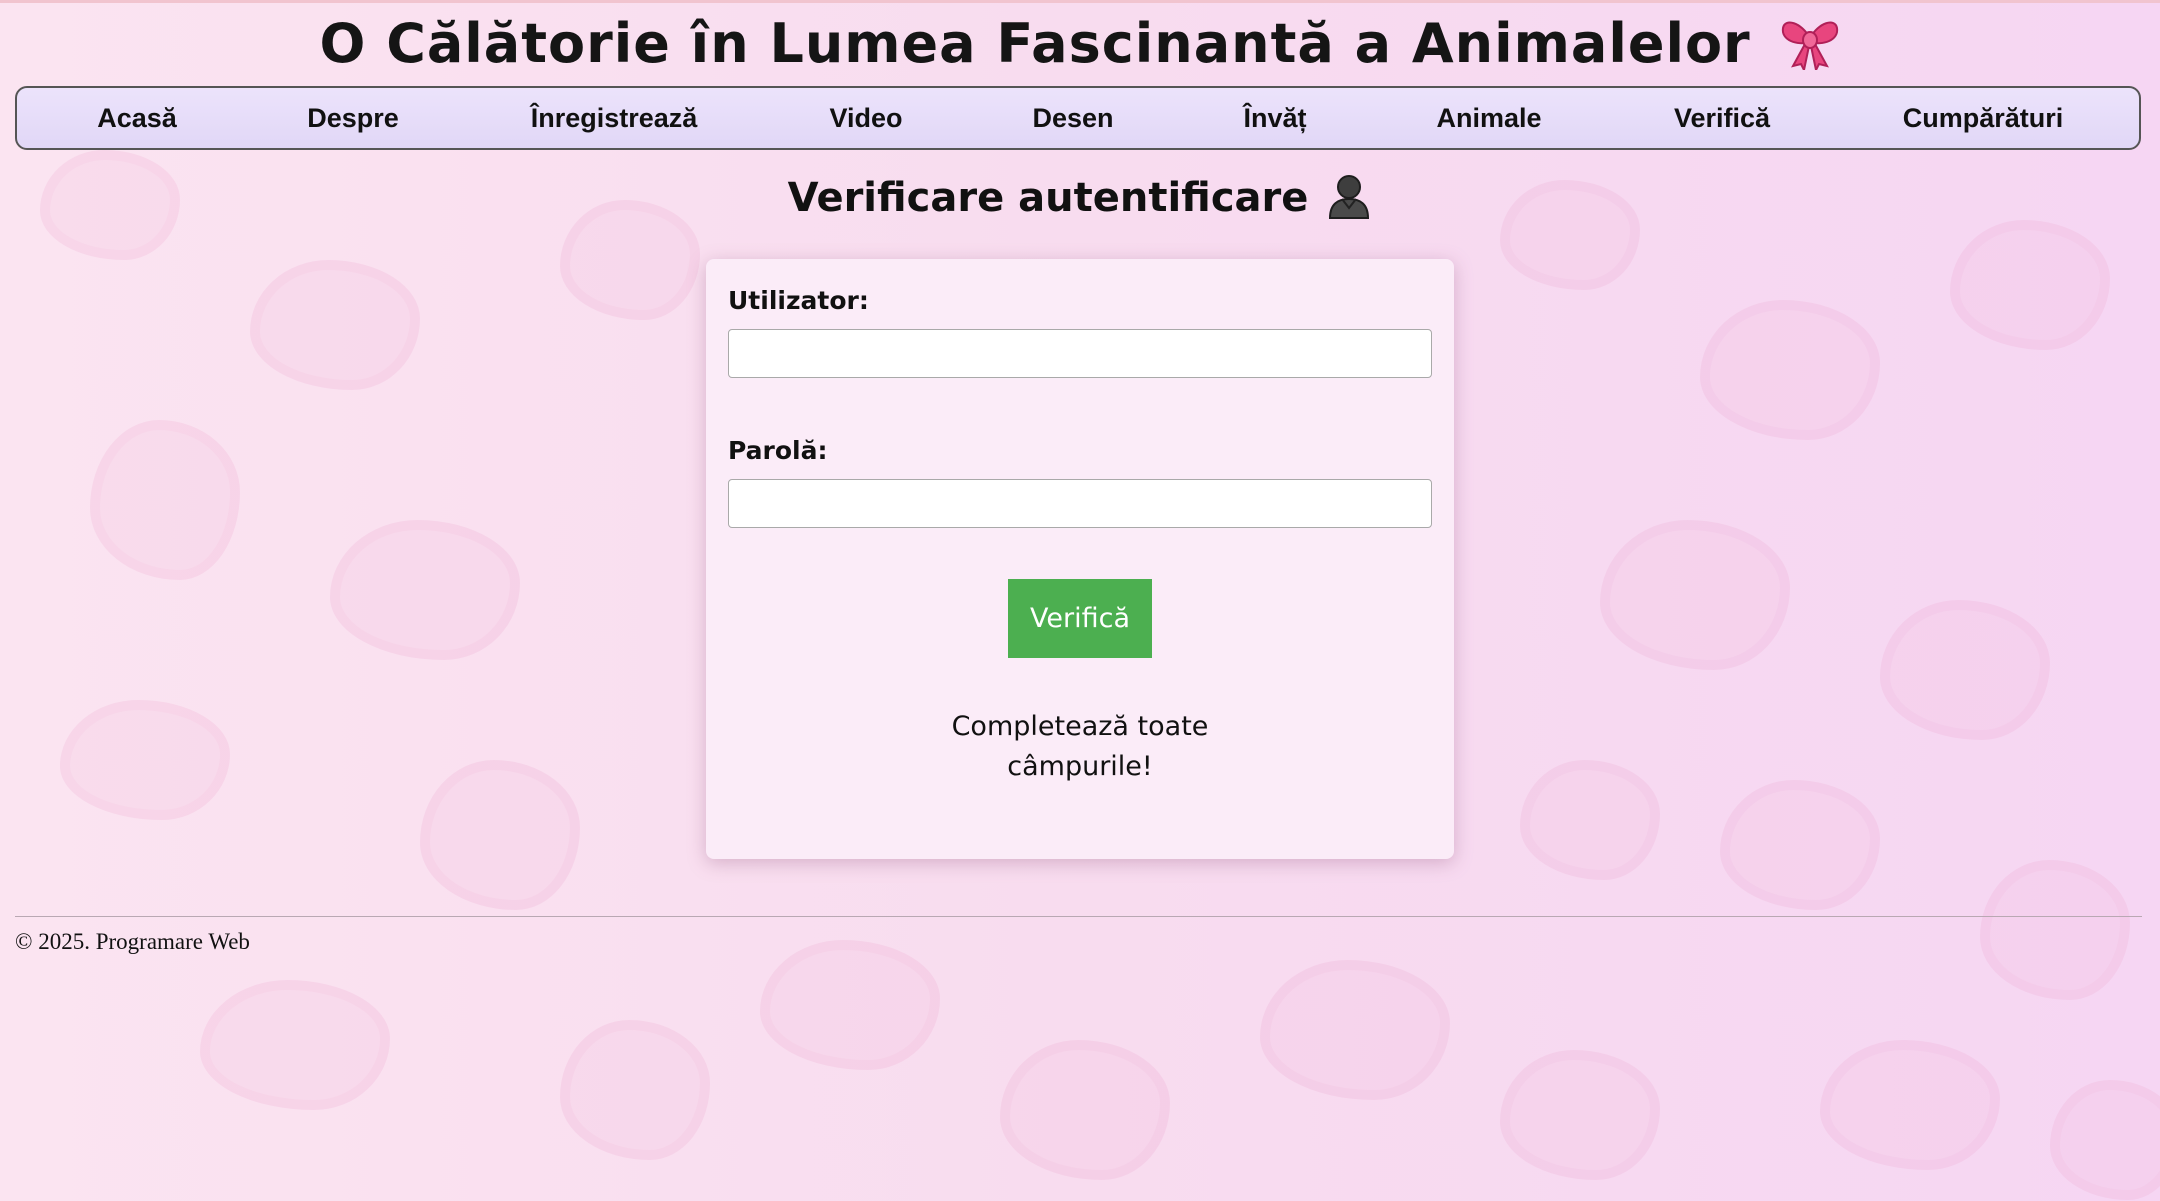  Describe the element at coordinates (1080, 503) in the screenshot. I see `password-input` at that location.